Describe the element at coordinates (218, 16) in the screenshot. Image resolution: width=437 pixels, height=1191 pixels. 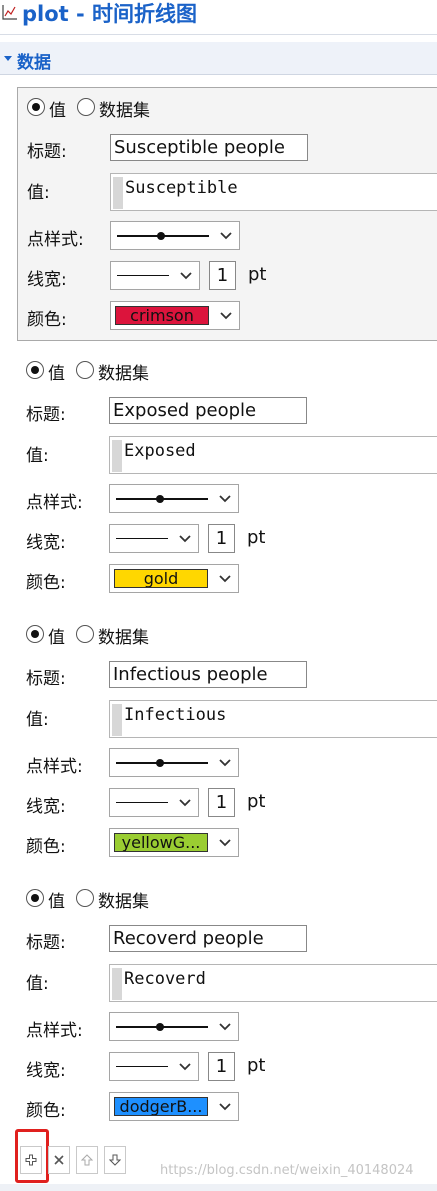
I see `panel-header: plot - 时间折线图` at that location.